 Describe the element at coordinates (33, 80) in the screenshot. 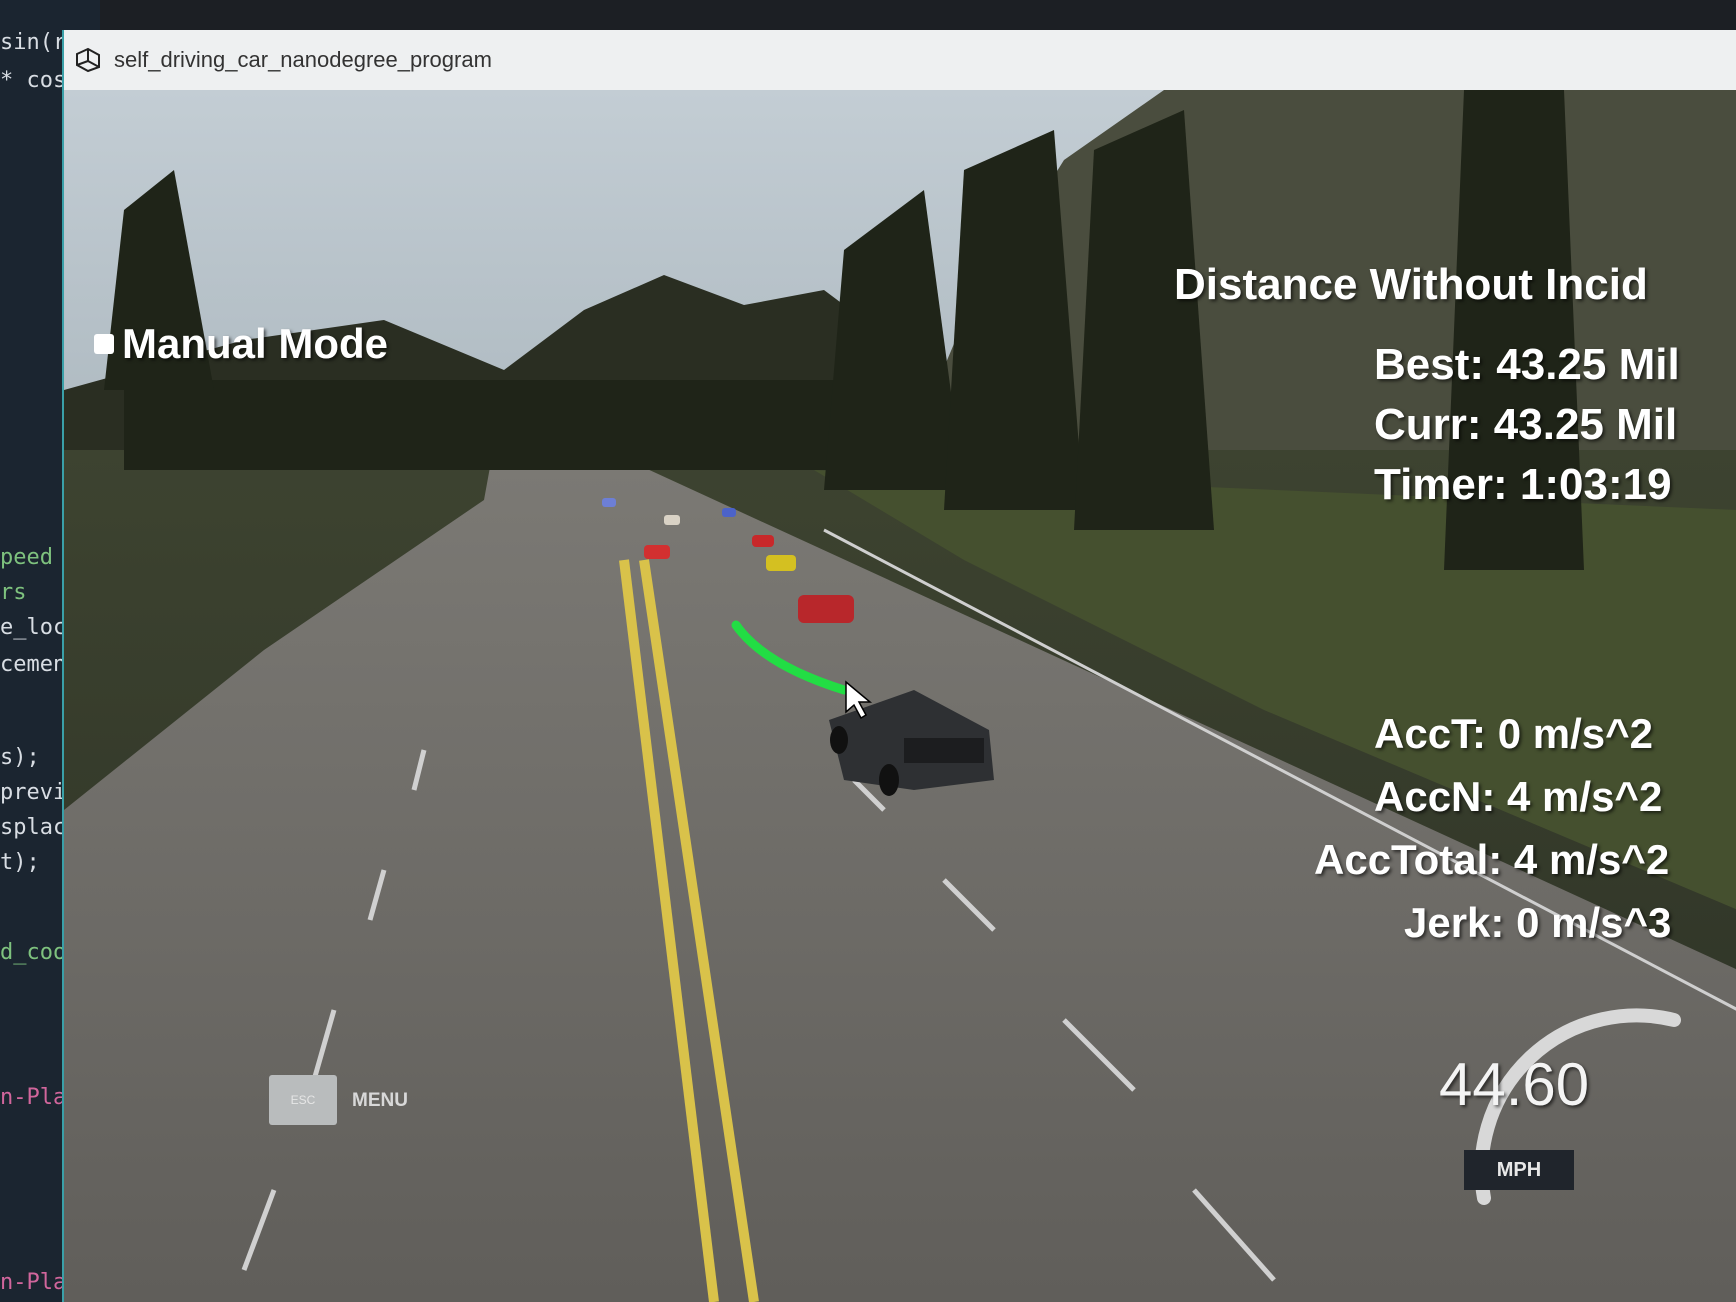

I see `code-line: * cos` at that location.